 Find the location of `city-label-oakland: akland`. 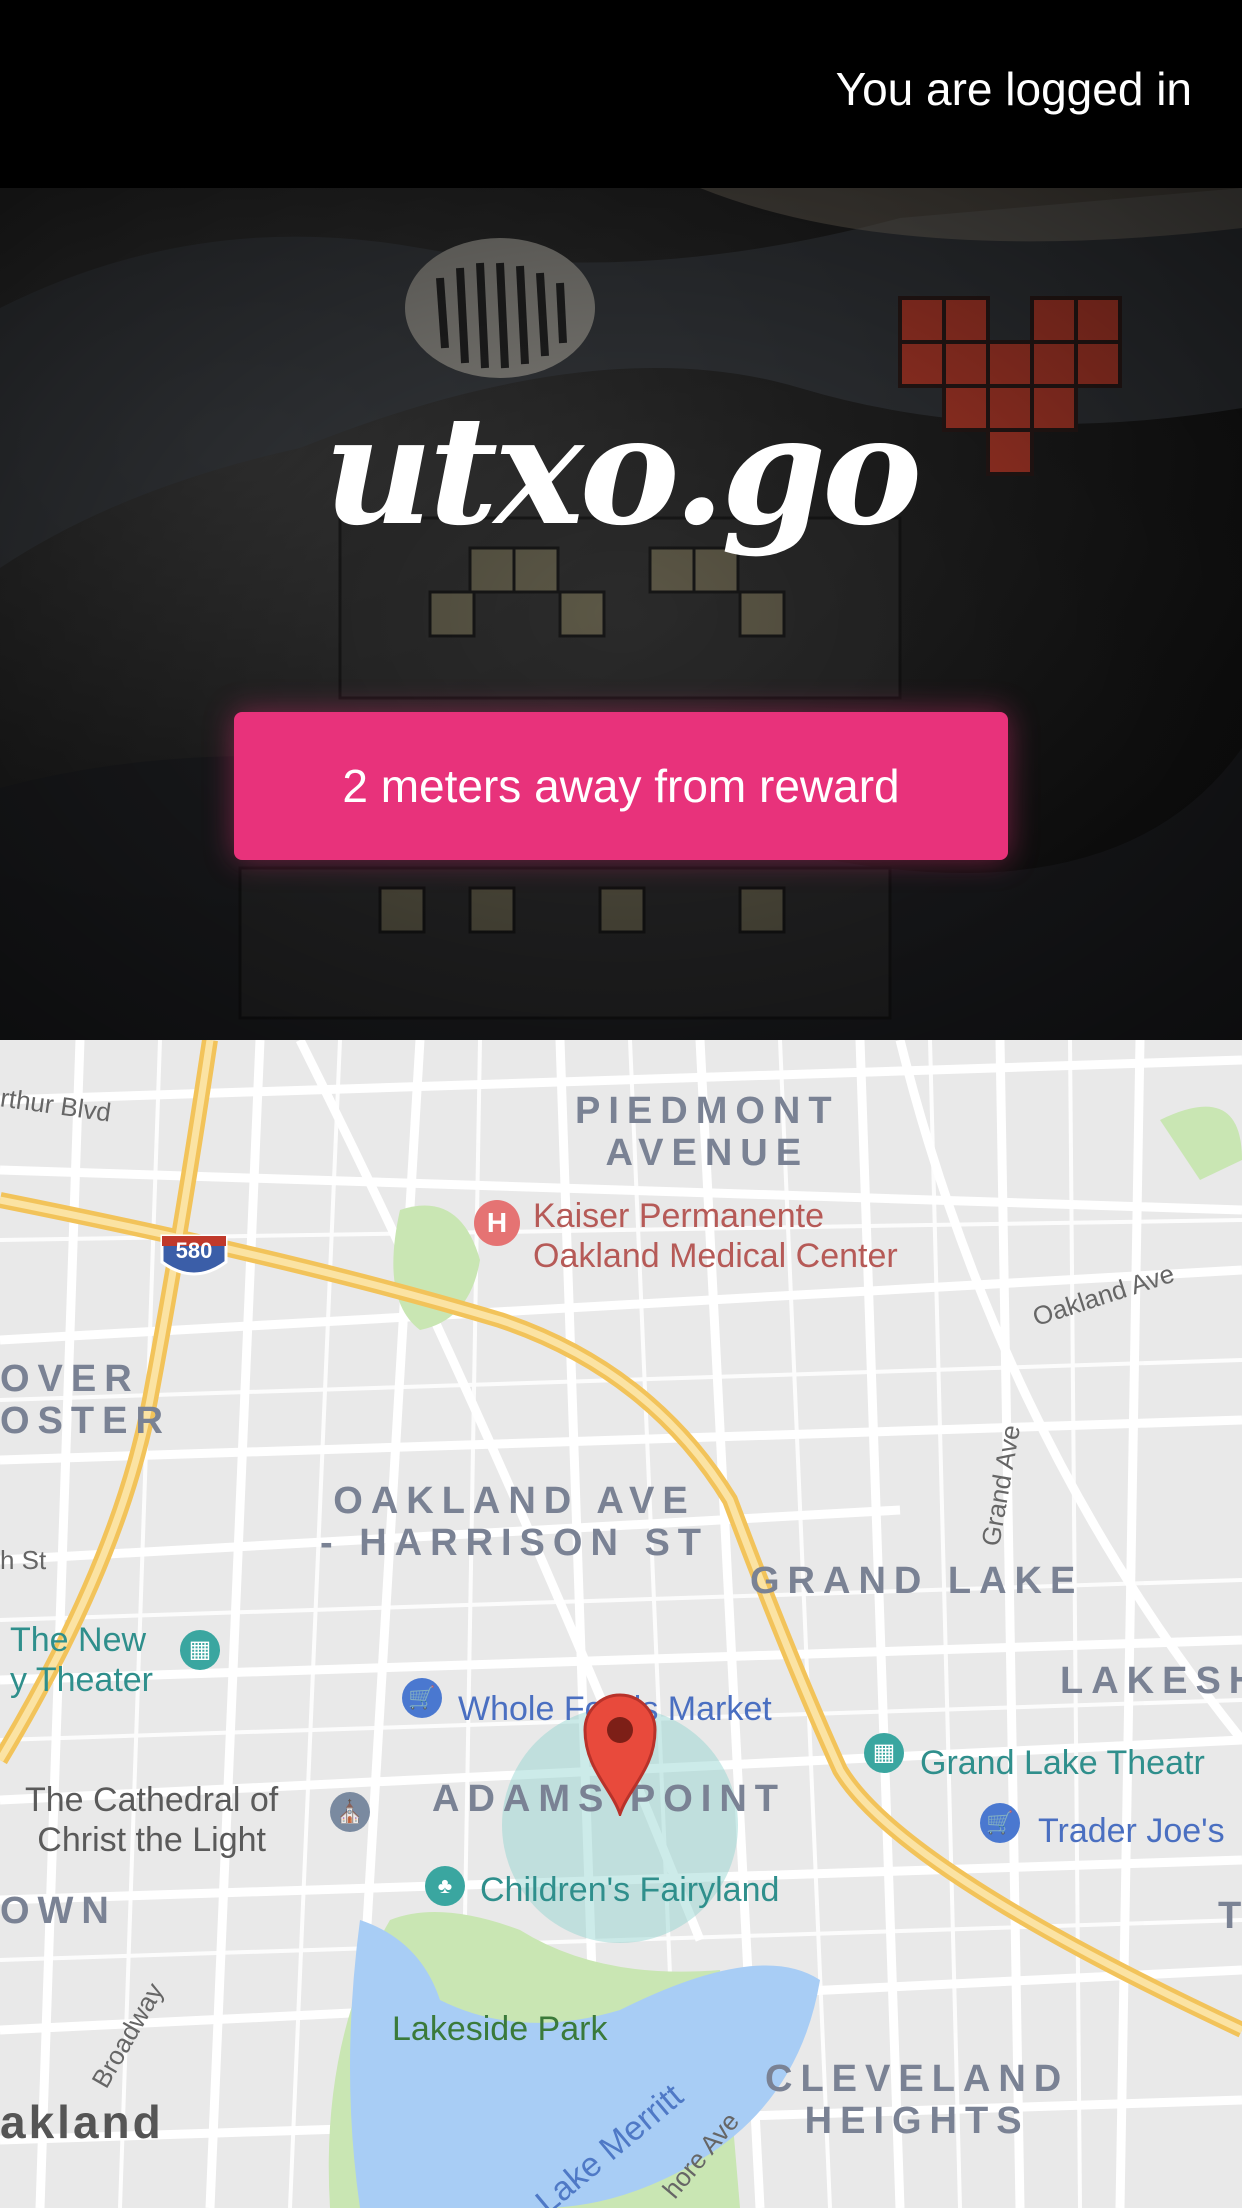

city-label-oakland: akland is located at coordinates (82, 2122).